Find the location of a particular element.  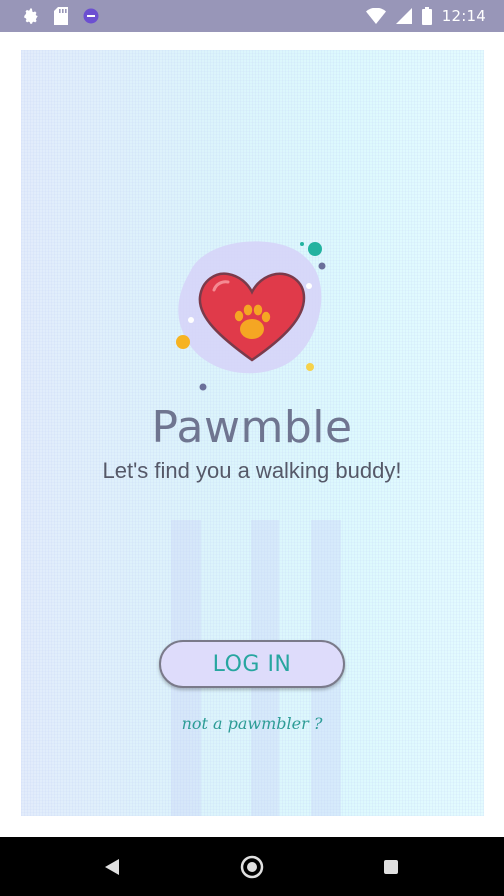

settings-icon is located at coordinates (31, 16).